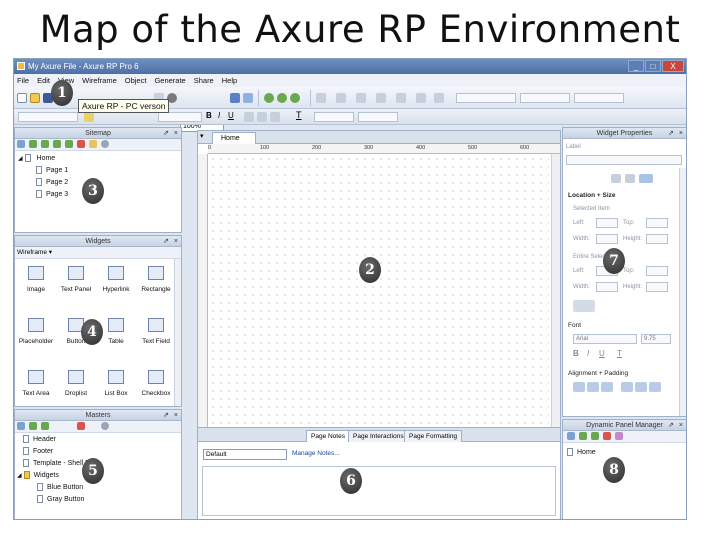 The image size is (720, 540). Describe the element at coordinates (619, 436) in the screenshot. I see `edit-state-icon` at that location.